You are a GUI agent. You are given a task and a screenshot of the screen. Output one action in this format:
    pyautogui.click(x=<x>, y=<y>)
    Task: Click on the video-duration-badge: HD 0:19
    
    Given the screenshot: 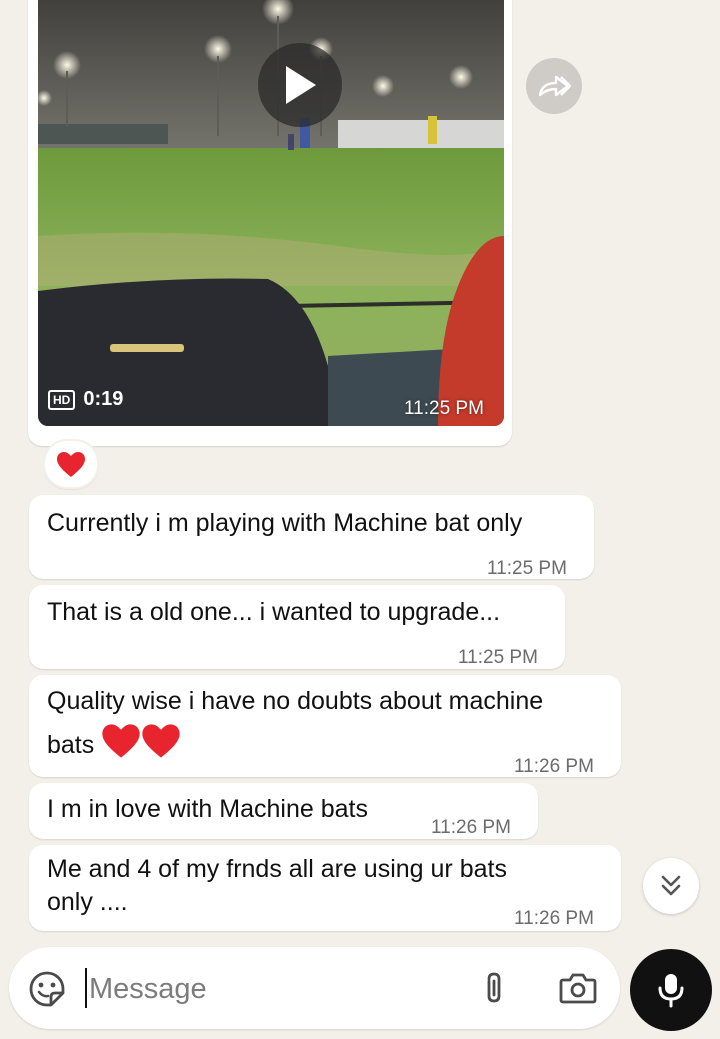 What is the action you would take?
    pyautogui.click(x=85, y=399)
    